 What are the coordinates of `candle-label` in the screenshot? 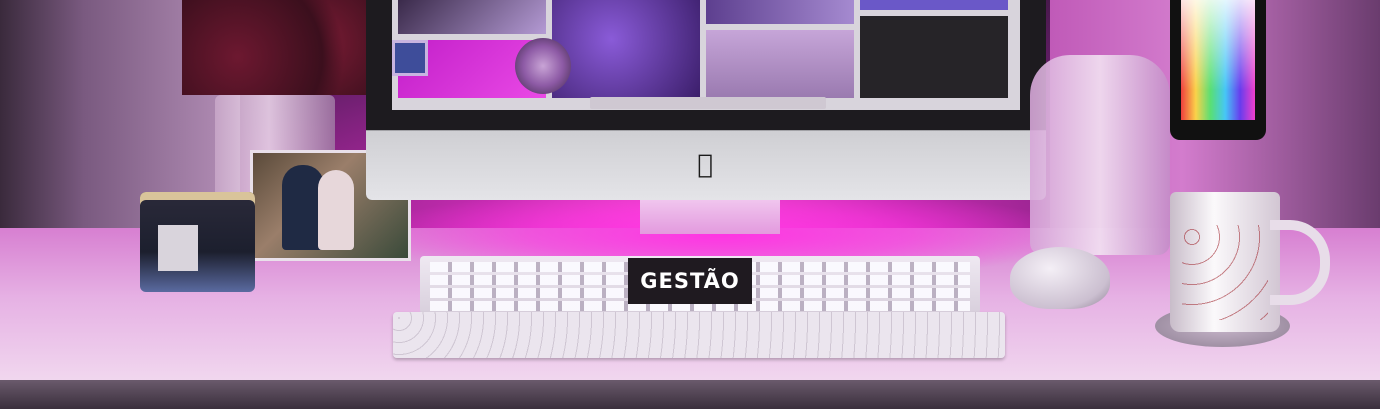 It's located at (178, 248).